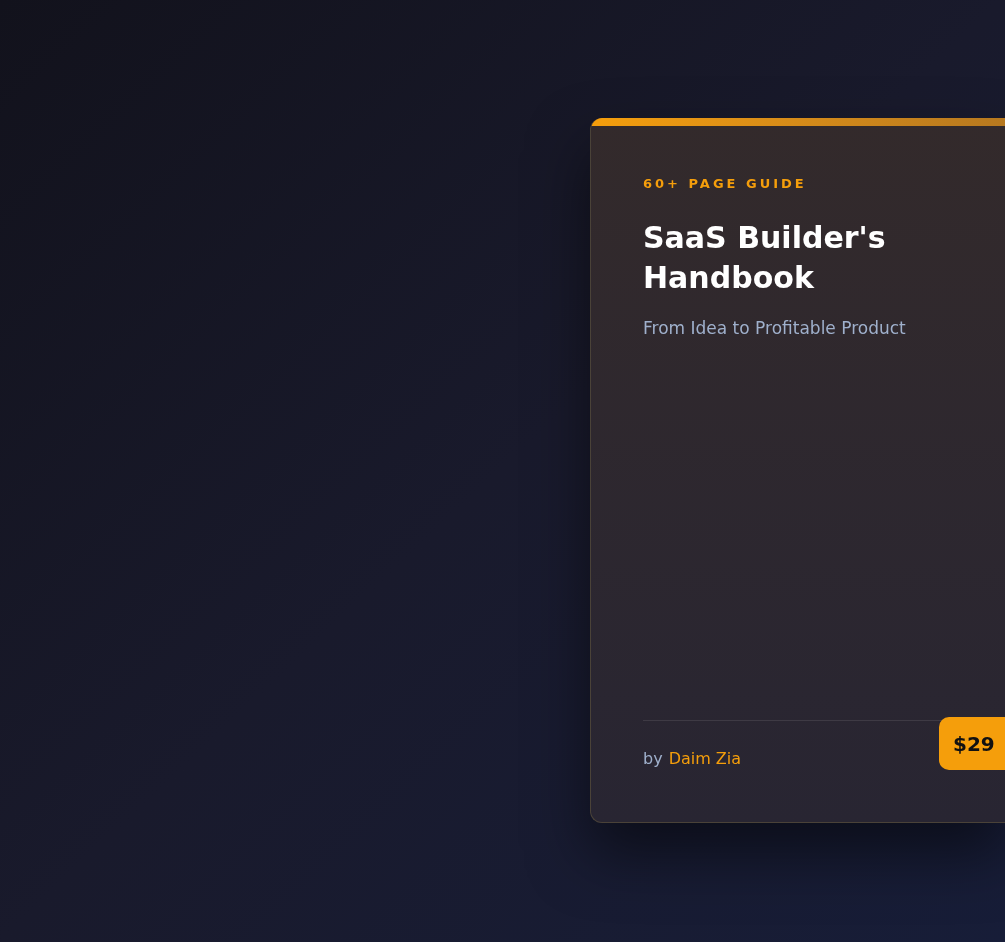  I want to click on byline-label: by, so click(653, 759).